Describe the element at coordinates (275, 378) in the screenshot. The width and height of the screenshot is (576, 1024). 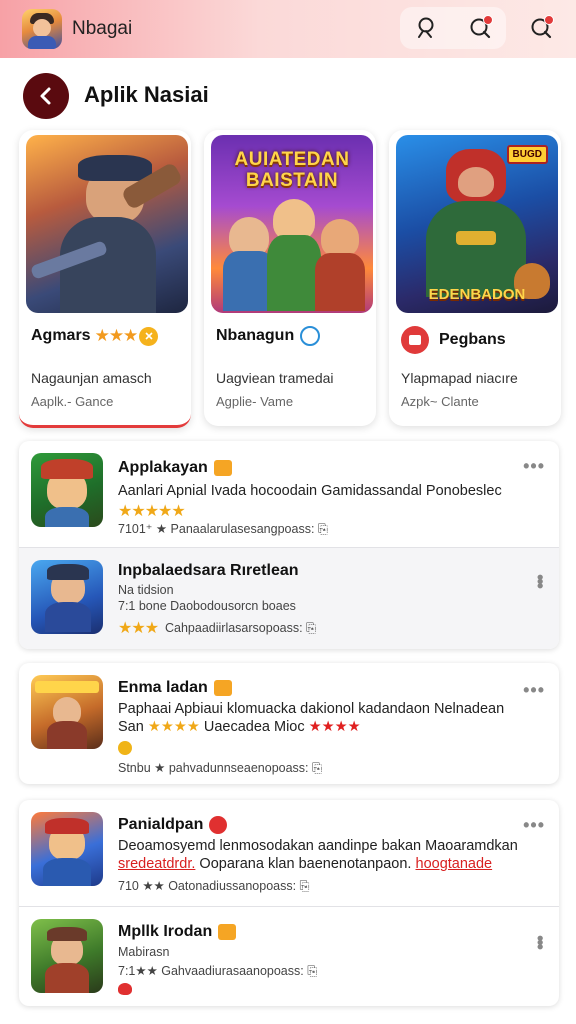
I see `card-subtitle: Uagviean tramedai` at that location.